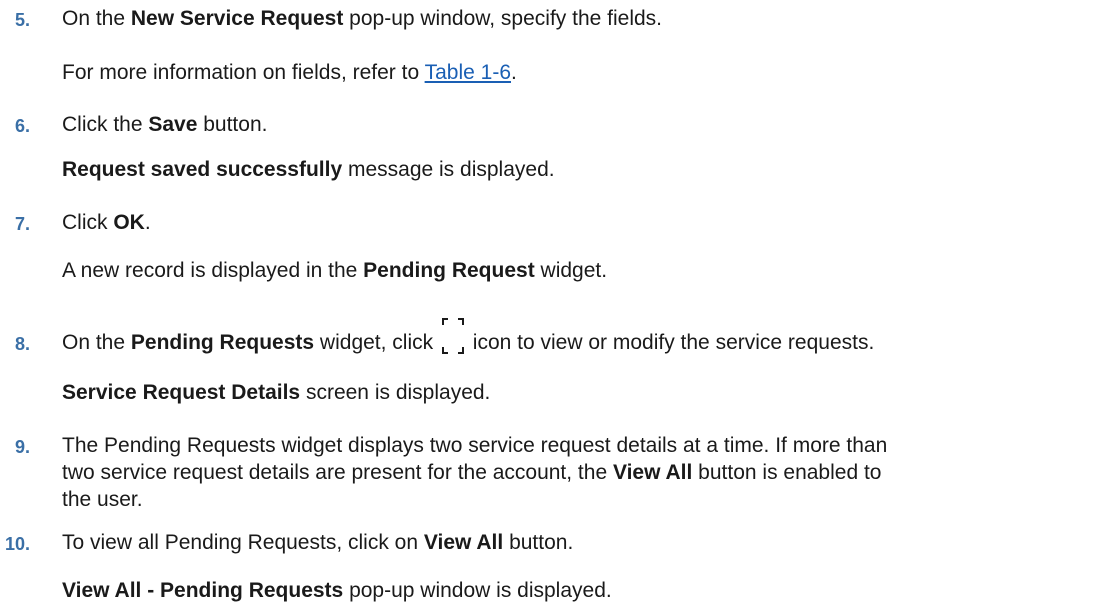  Describe the element at coordinates (376, 342) in the screenshot. I see `step-text: widget, click` at that location.